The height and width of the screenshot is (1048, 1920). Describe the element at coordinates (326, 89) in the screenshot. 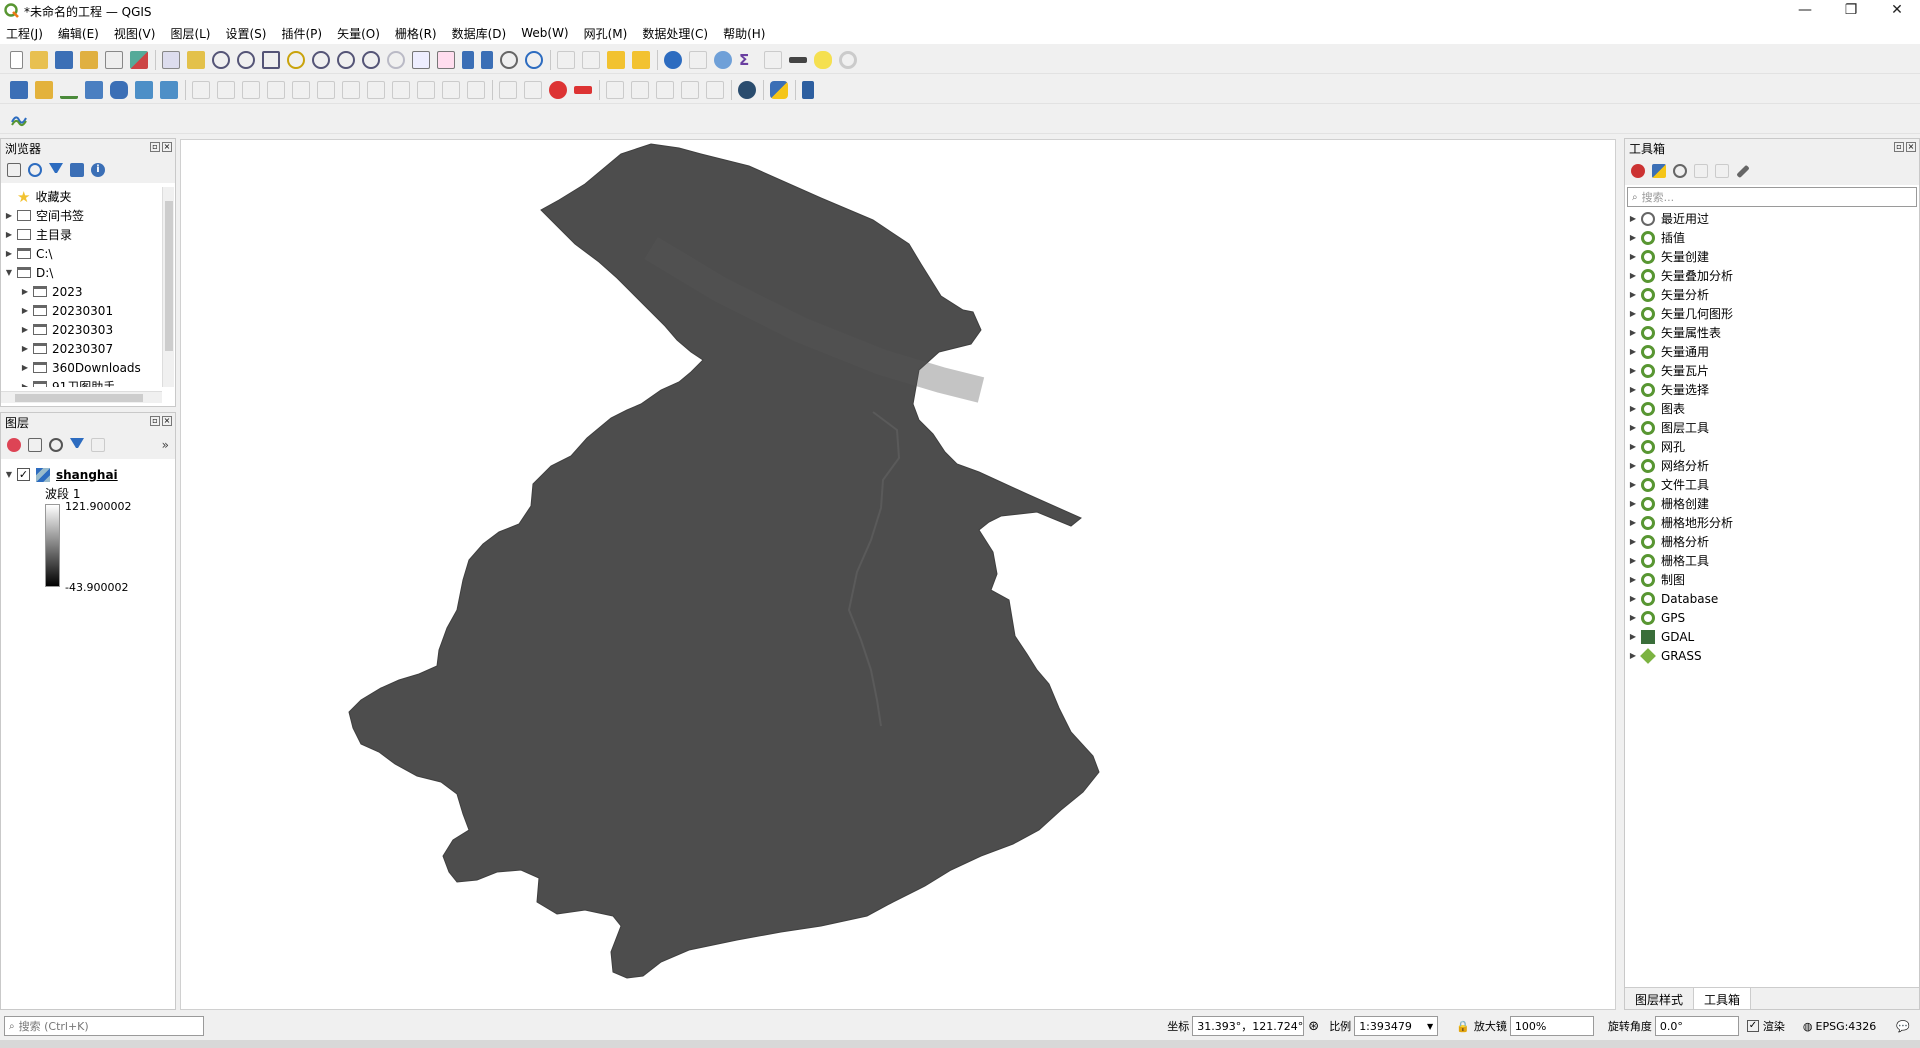

I see `modify-attributes-icon` at that location.